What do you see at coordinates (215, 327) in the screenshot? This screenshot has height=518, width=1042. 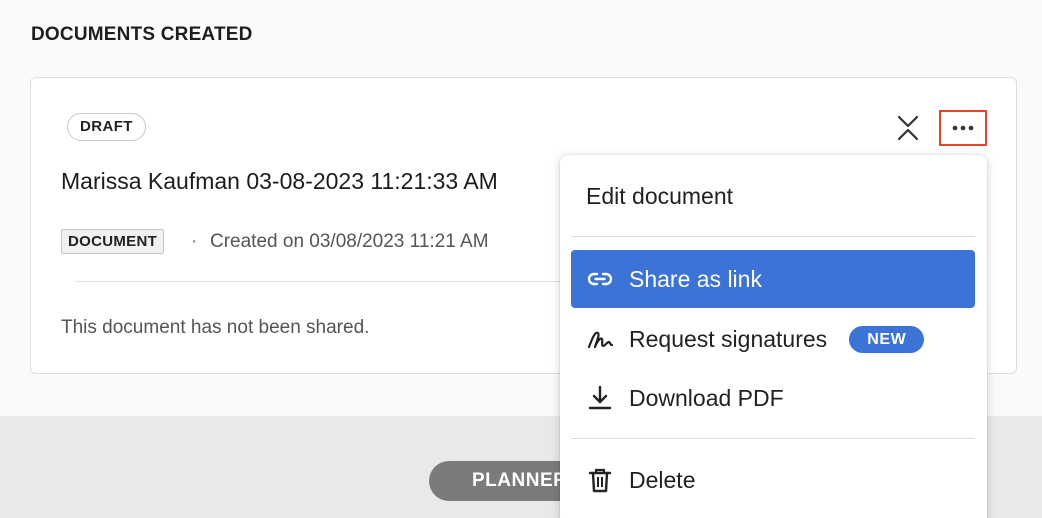 I see `share-status-text: This document has not been shared.` at bounding box center [215, 327].